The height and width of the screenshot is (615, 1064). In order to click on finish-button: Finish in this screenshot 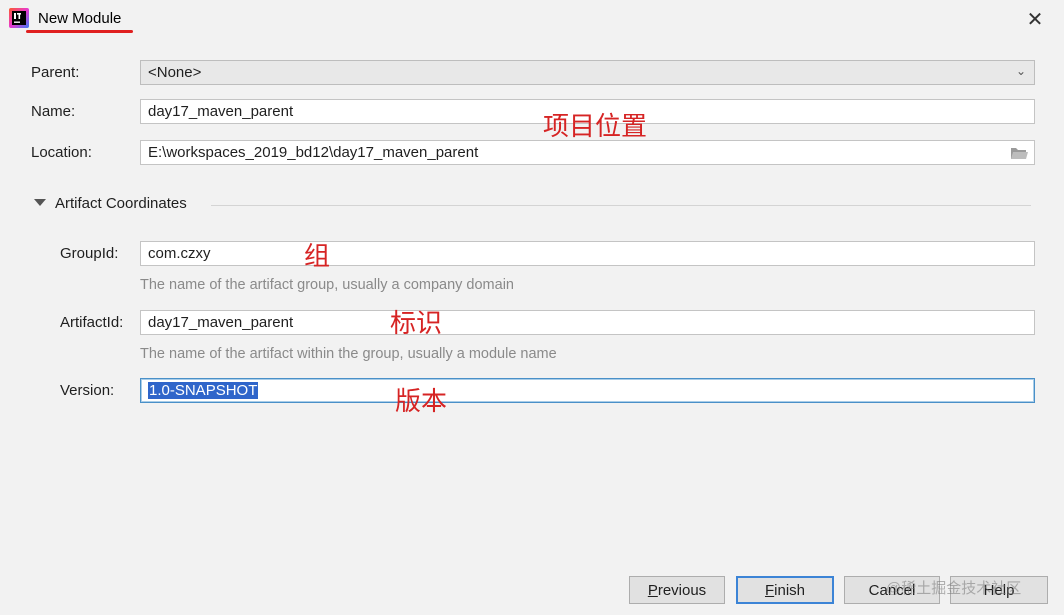, I will do `click(785, 590)`.